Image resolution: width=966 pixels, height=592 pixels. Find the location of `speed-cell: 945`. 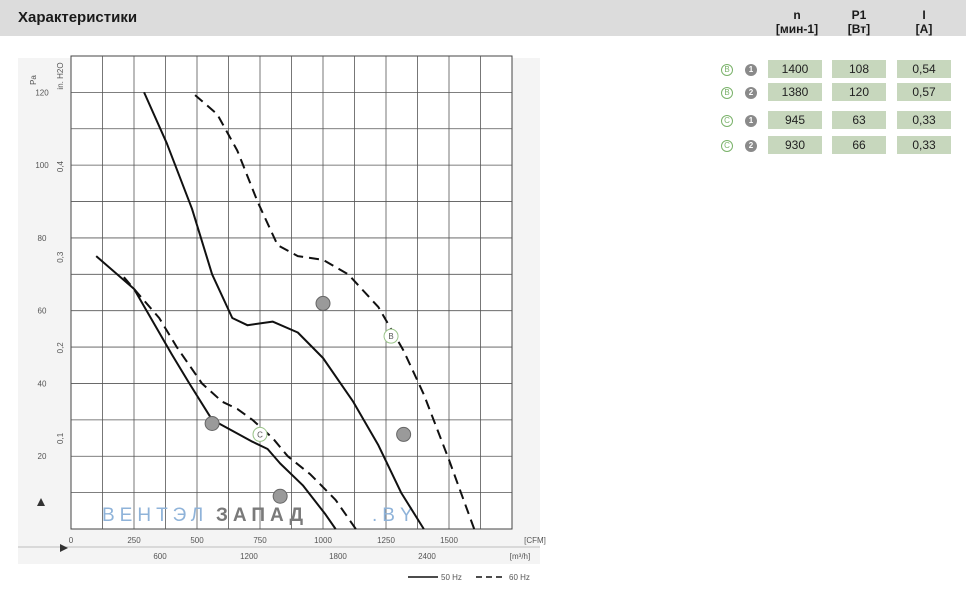

speed-cell: 945 is located at coordinates (795, 120).